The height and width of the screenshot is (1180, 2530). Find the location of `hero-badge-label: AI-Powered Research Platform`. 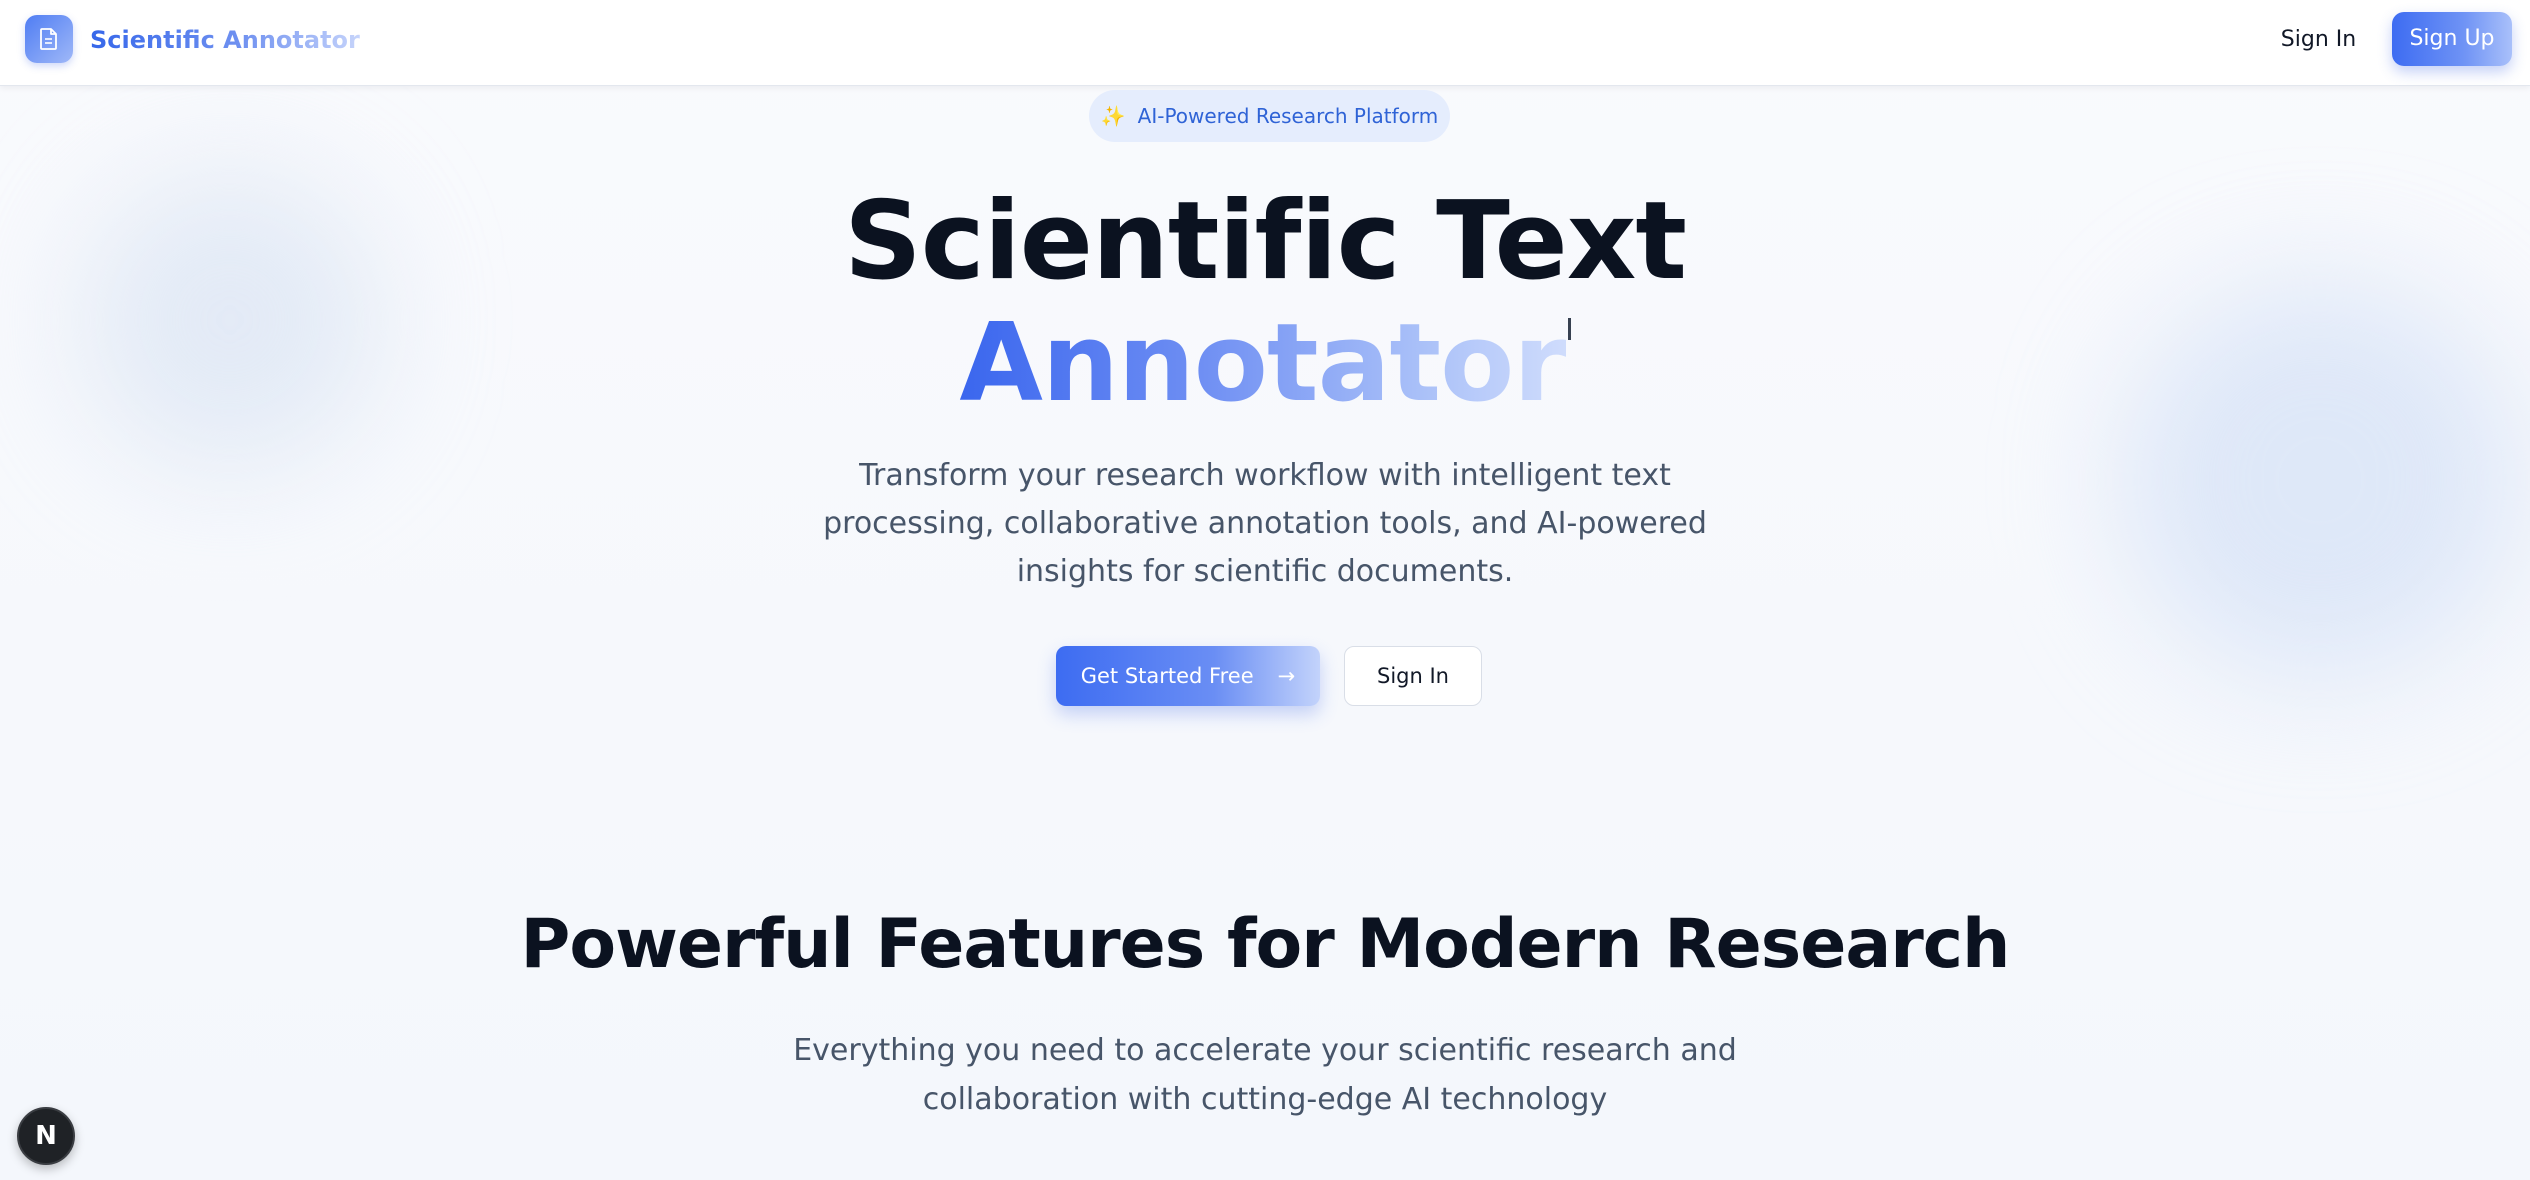

hero-badge-label: AI-Powered Research Platform is located at coordinates (1288, 116).